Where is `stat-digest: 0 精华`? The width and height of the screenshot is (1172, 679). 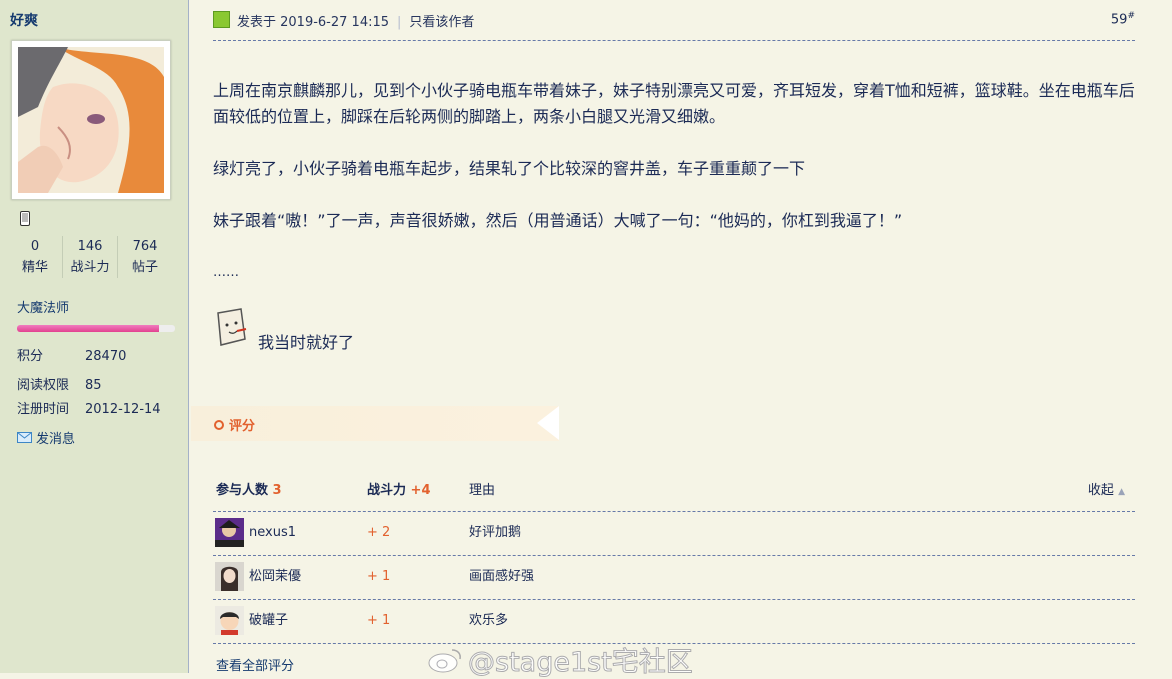
stat-digest: 0 精华 is located at coordinates (35, 257).